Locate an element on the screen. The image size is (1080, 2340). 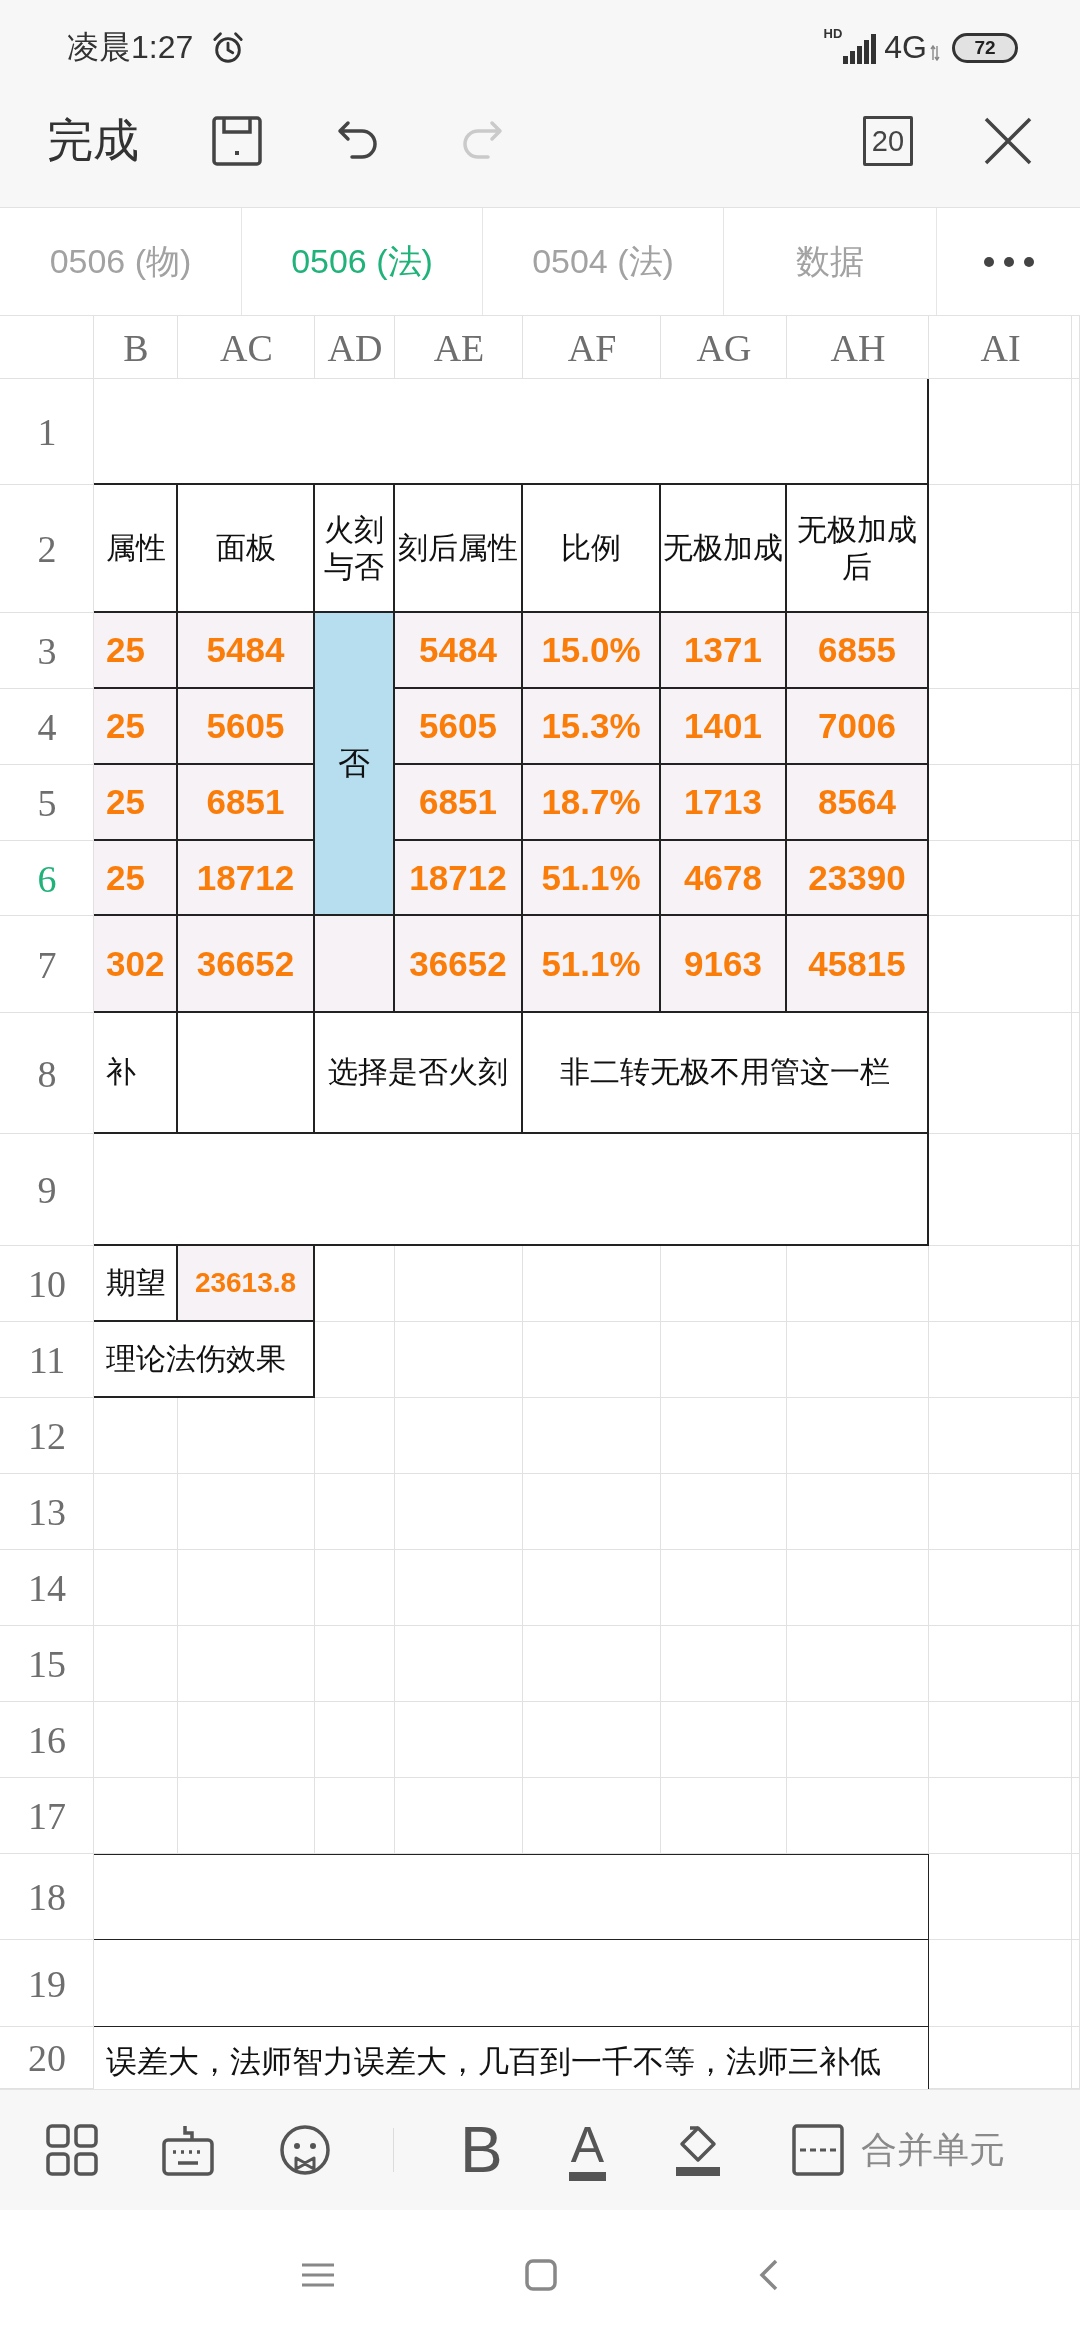
signal-icon is located at coordinates (860, 48).